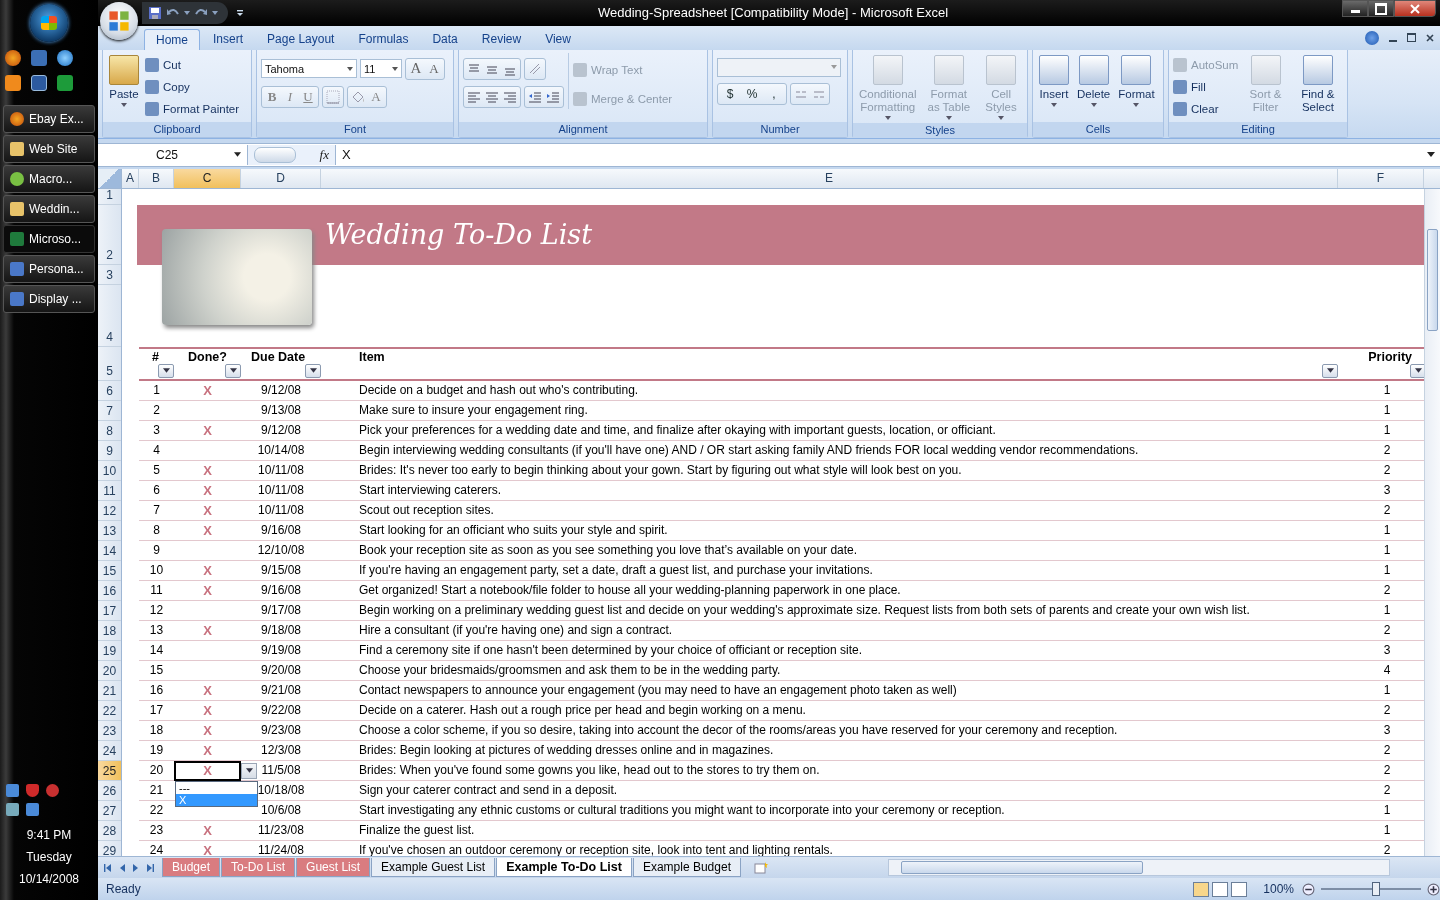 Image resolution: width=1440 pixels, height=900 pixels. What do you see at coordinates (372, 356) in the screenshot?
I see `column-heading: Item` at bounding box center [372, 356].